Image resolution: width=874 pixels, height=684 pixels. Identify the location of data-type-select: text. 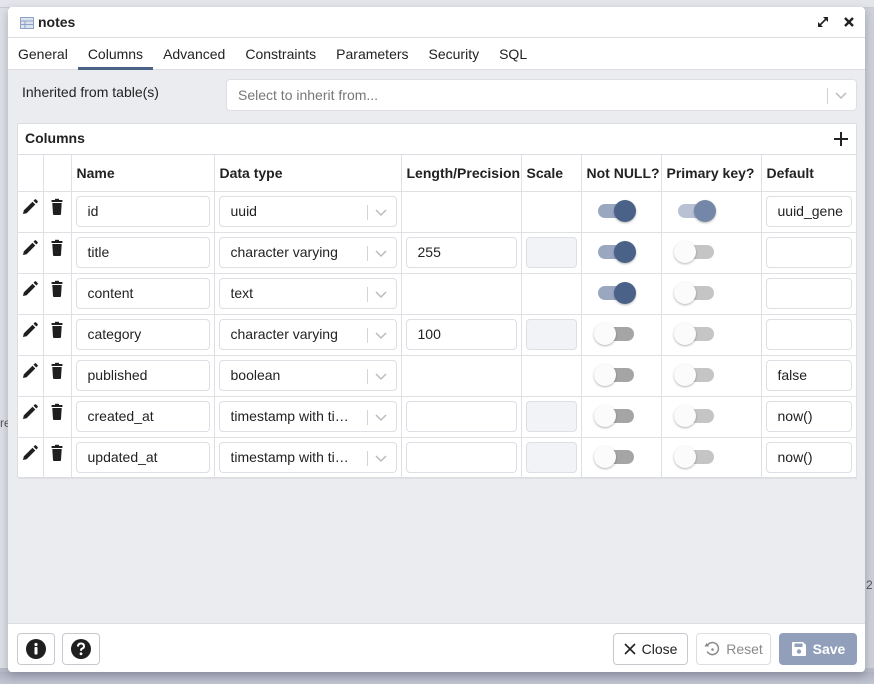
(307, 293).